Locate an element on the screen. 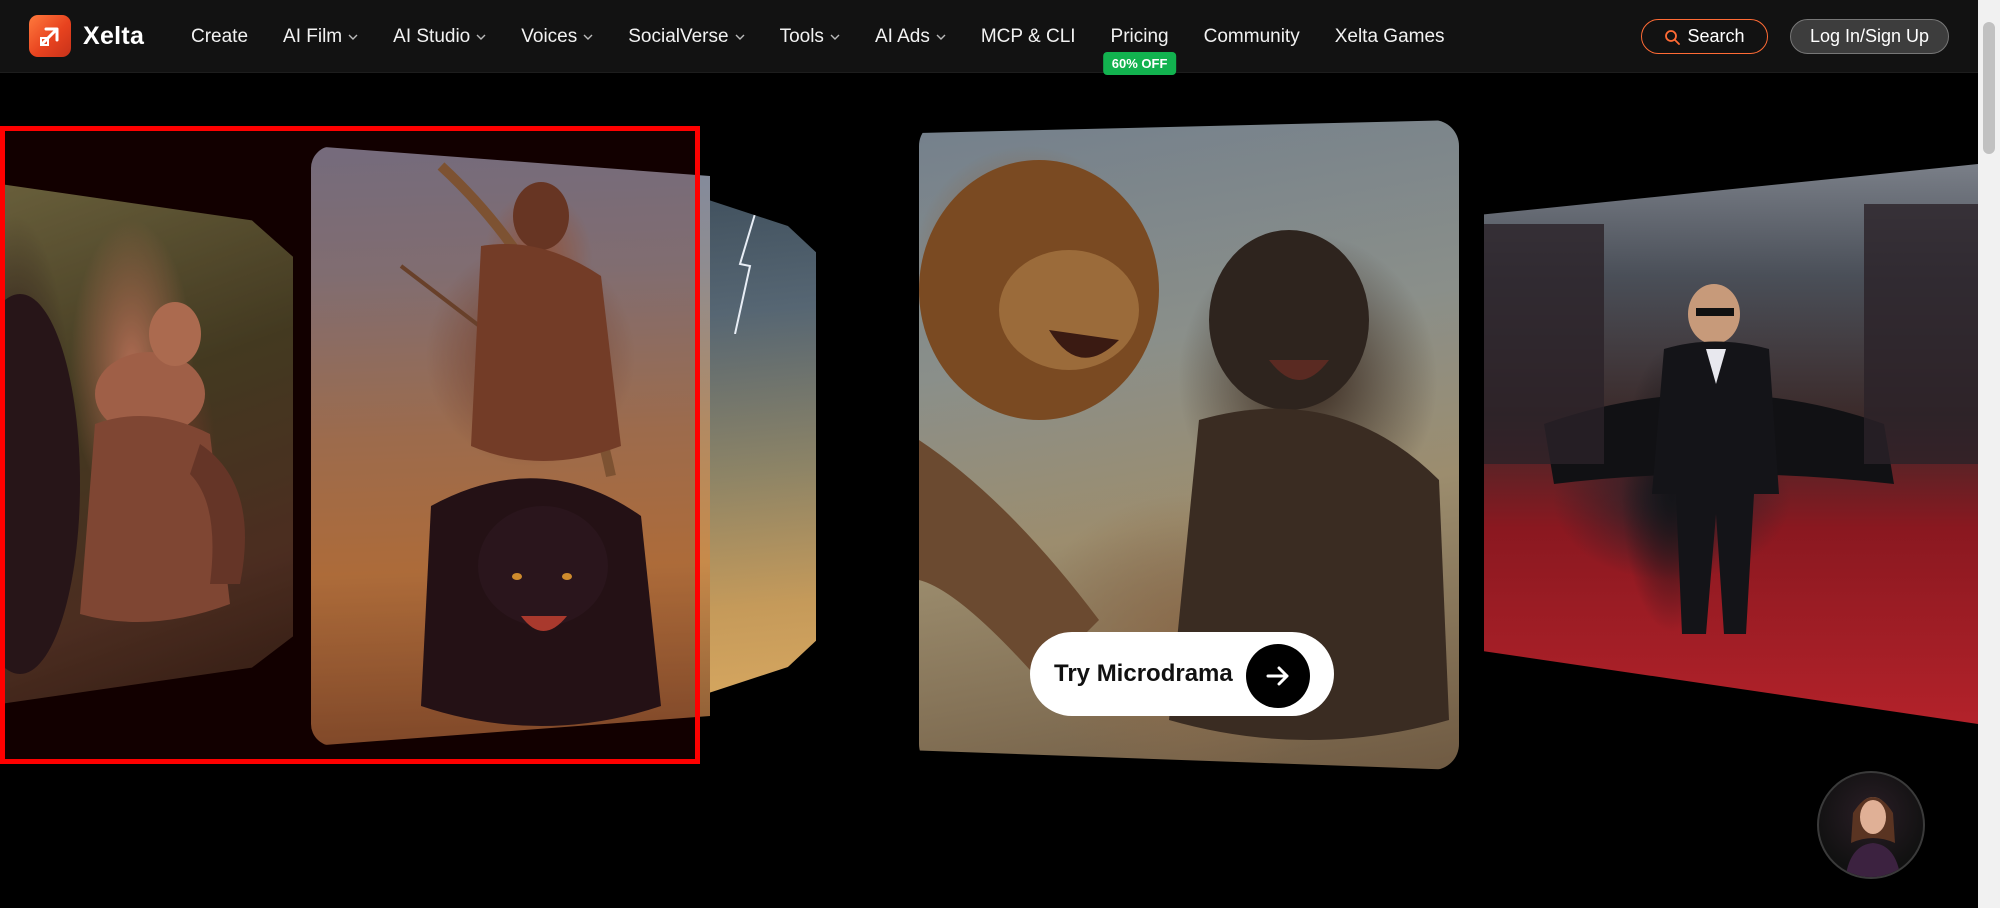 The width and height of the screenshot is (2000, 908). search-button-label: Search is located at coordinates (1716, 36).